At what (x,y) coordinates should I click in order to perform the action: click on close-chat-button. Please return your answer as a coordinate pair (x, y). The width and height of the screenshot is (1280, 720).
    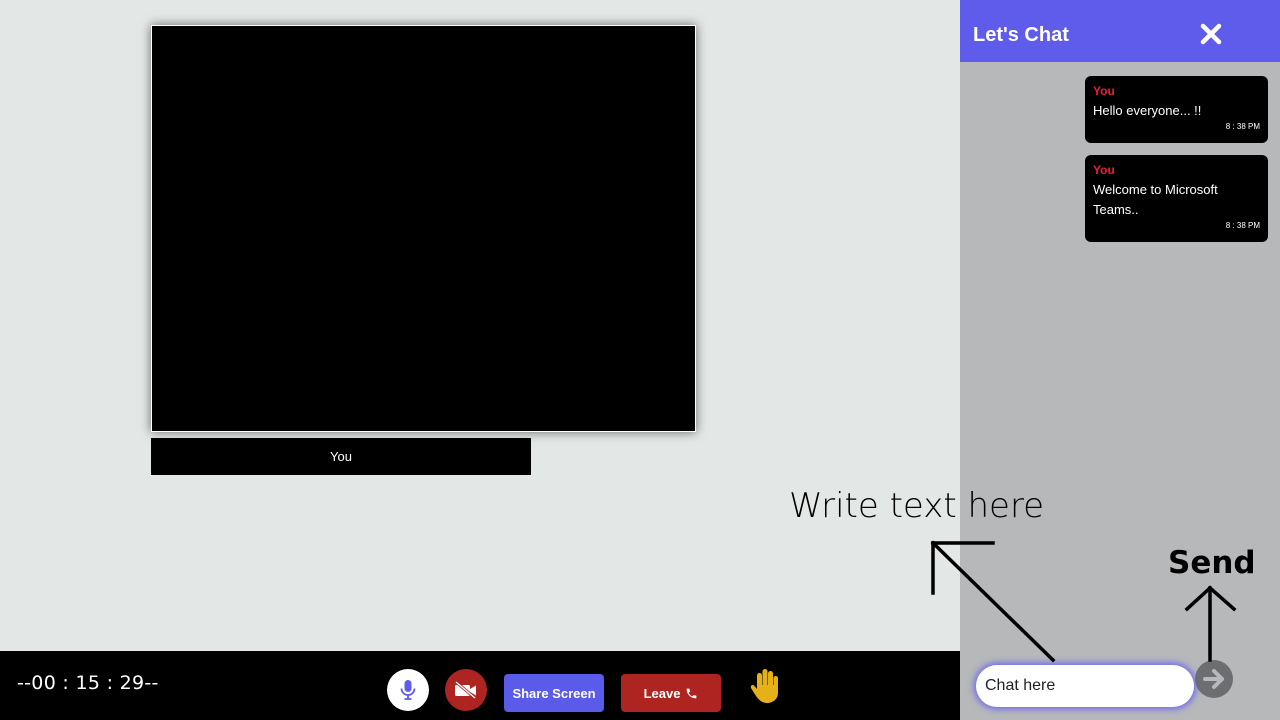
    Looking at the image, I should click on (1211, 34).